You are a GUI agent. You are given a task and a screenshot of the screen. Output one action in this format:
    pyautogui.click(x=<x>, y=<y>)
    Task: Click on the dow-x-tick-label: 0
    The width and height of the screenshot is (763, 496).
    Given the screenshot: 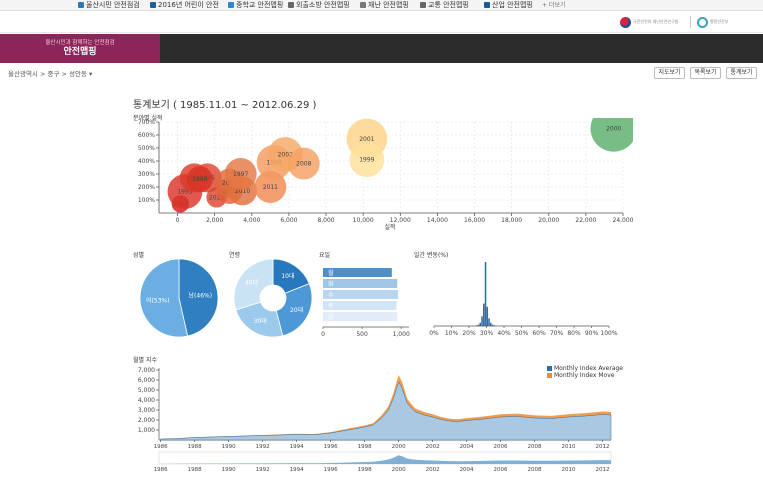 What is the action you would take?
    pyautogui.click(x=323, y=334)
    